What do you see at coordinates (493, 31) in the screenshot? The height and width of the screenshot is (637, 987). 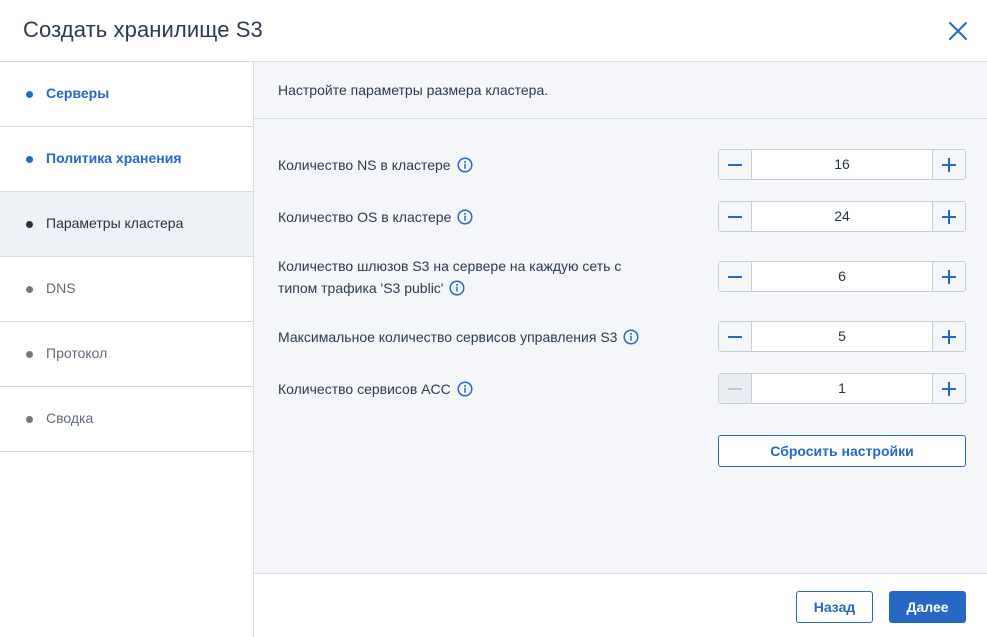 I see `dialog-header: Создать хранилище S3` at bounding box center [493, 31].